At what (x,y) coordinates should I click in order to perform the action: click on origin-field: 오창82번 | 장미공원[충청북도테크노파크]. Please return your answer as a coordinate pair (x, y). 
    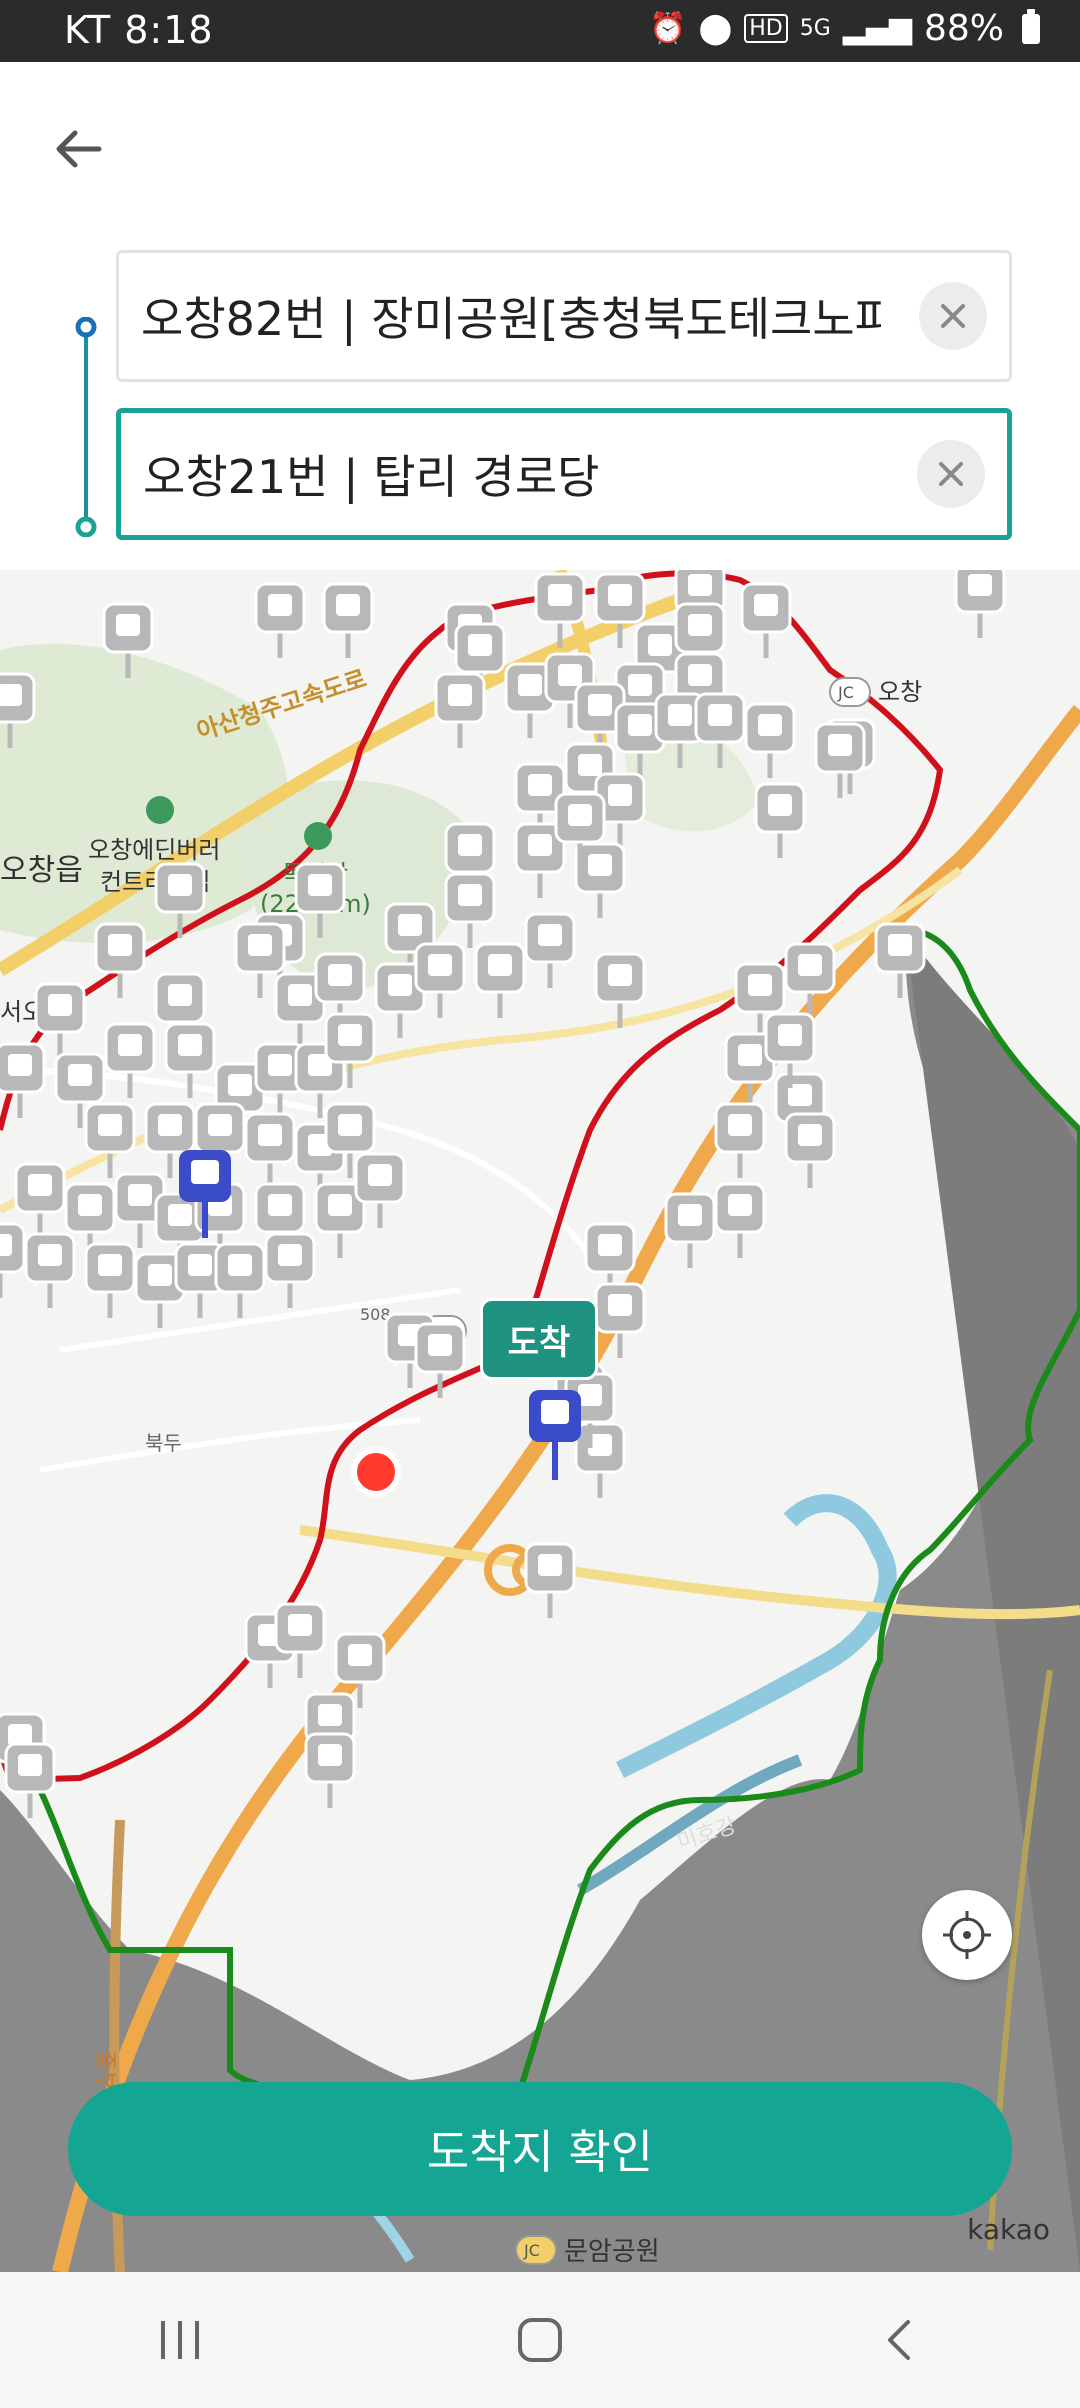
    Looking at the image, I should click on (564, 316).